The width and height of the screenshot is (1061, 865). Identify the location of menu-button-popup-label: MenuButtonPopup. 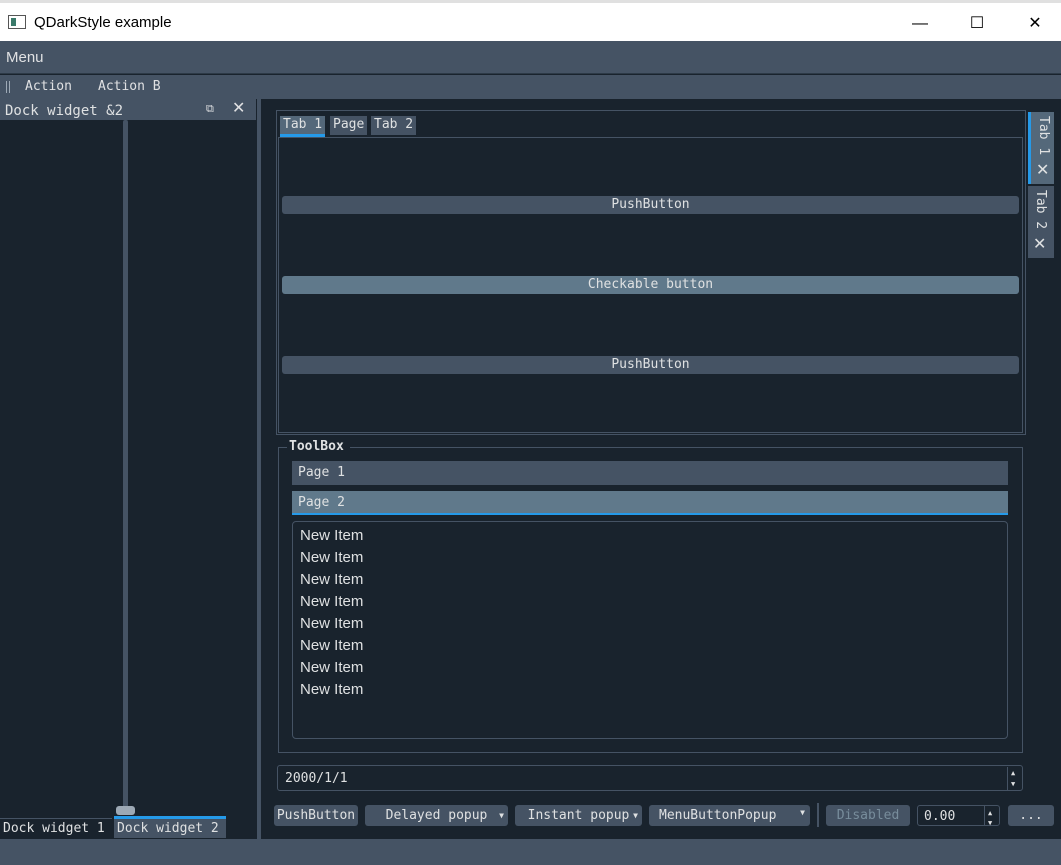
(718, 815).